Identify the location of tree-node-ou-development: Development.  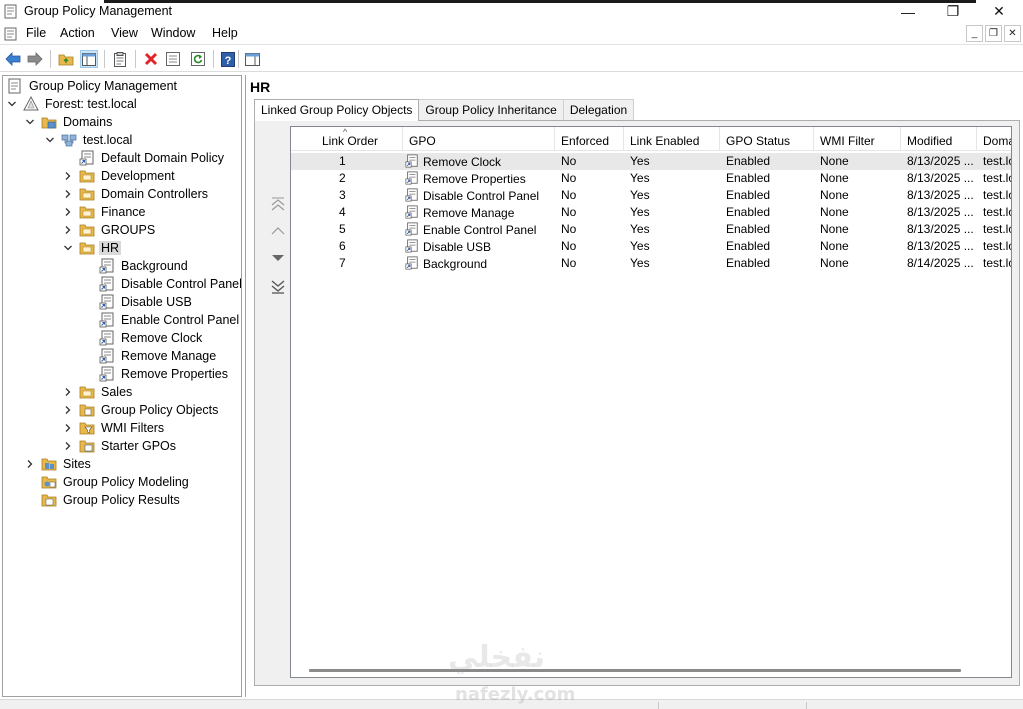
(120, 176).